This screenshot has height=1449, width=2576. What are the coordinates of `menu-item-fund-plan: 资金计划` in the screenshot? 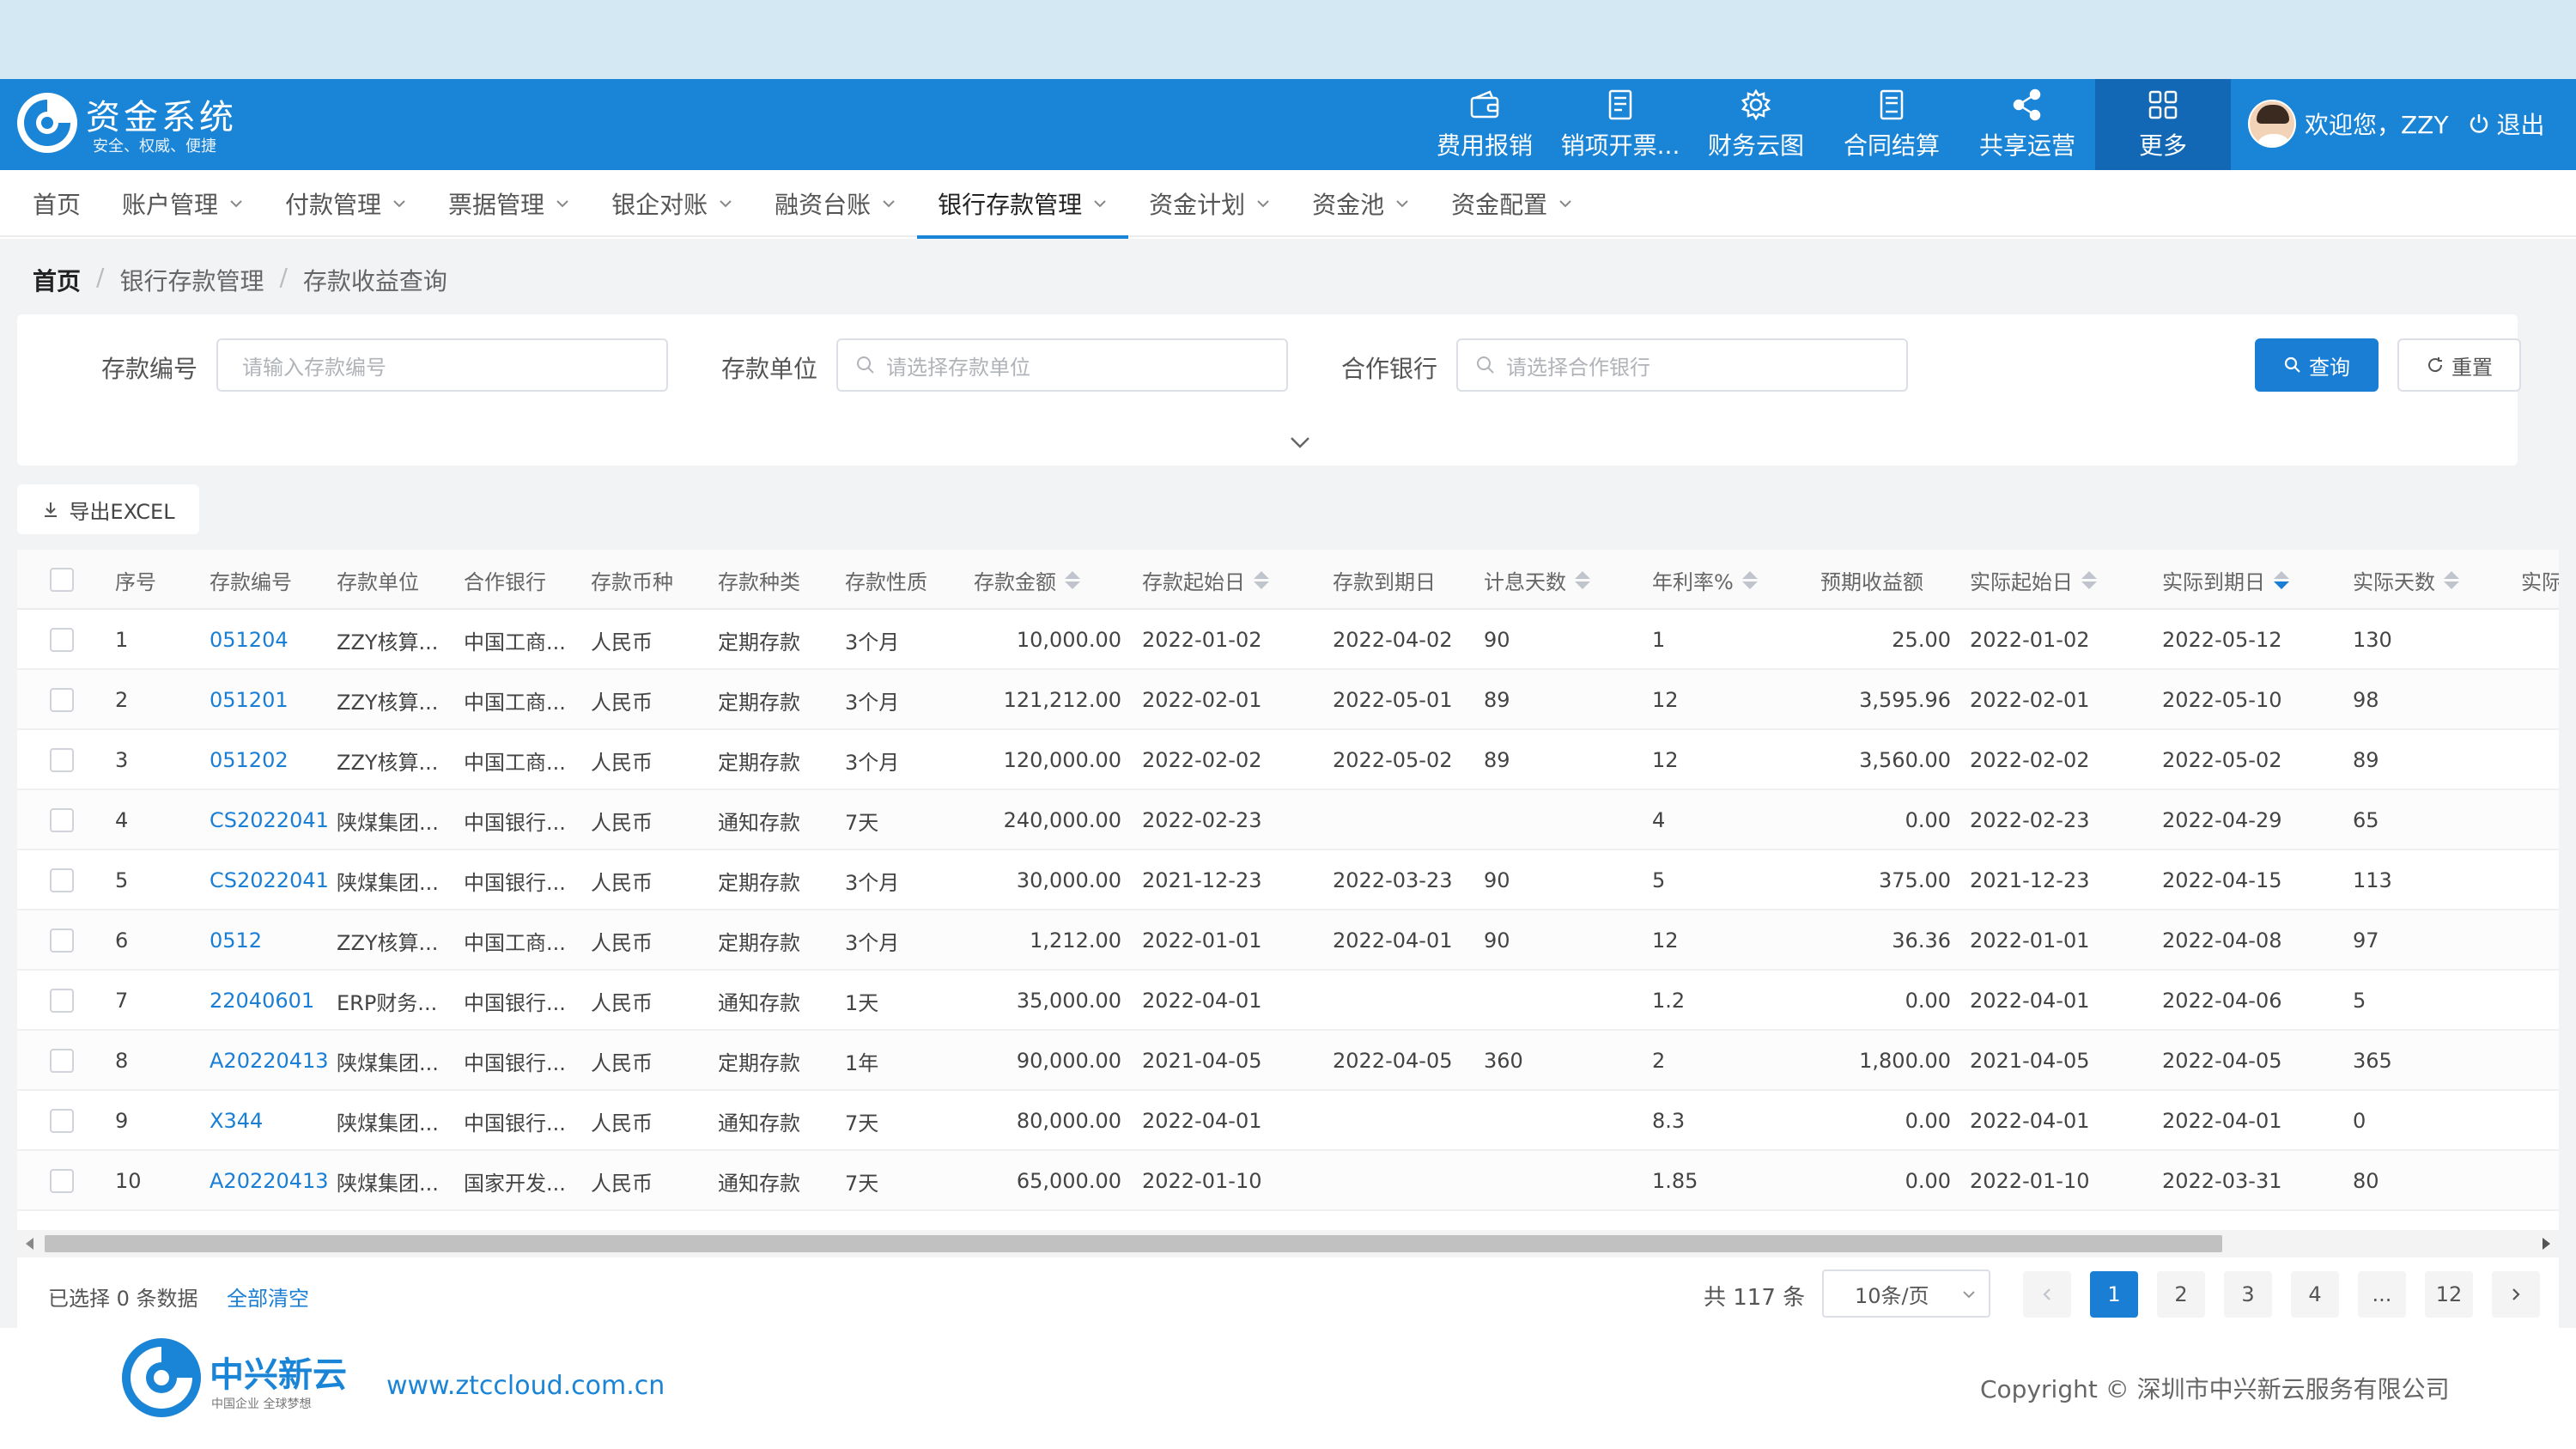 It's located at (1210, 203).